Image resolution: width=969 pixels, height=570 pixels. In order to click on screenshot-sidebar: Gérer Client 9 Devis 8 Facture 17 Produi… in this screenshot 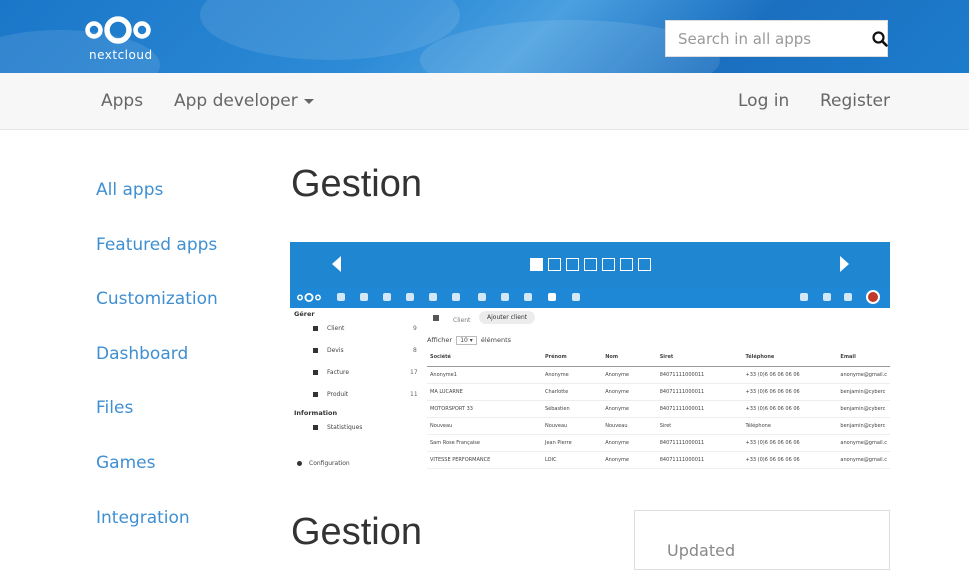, I will do `click(355, 392)`.